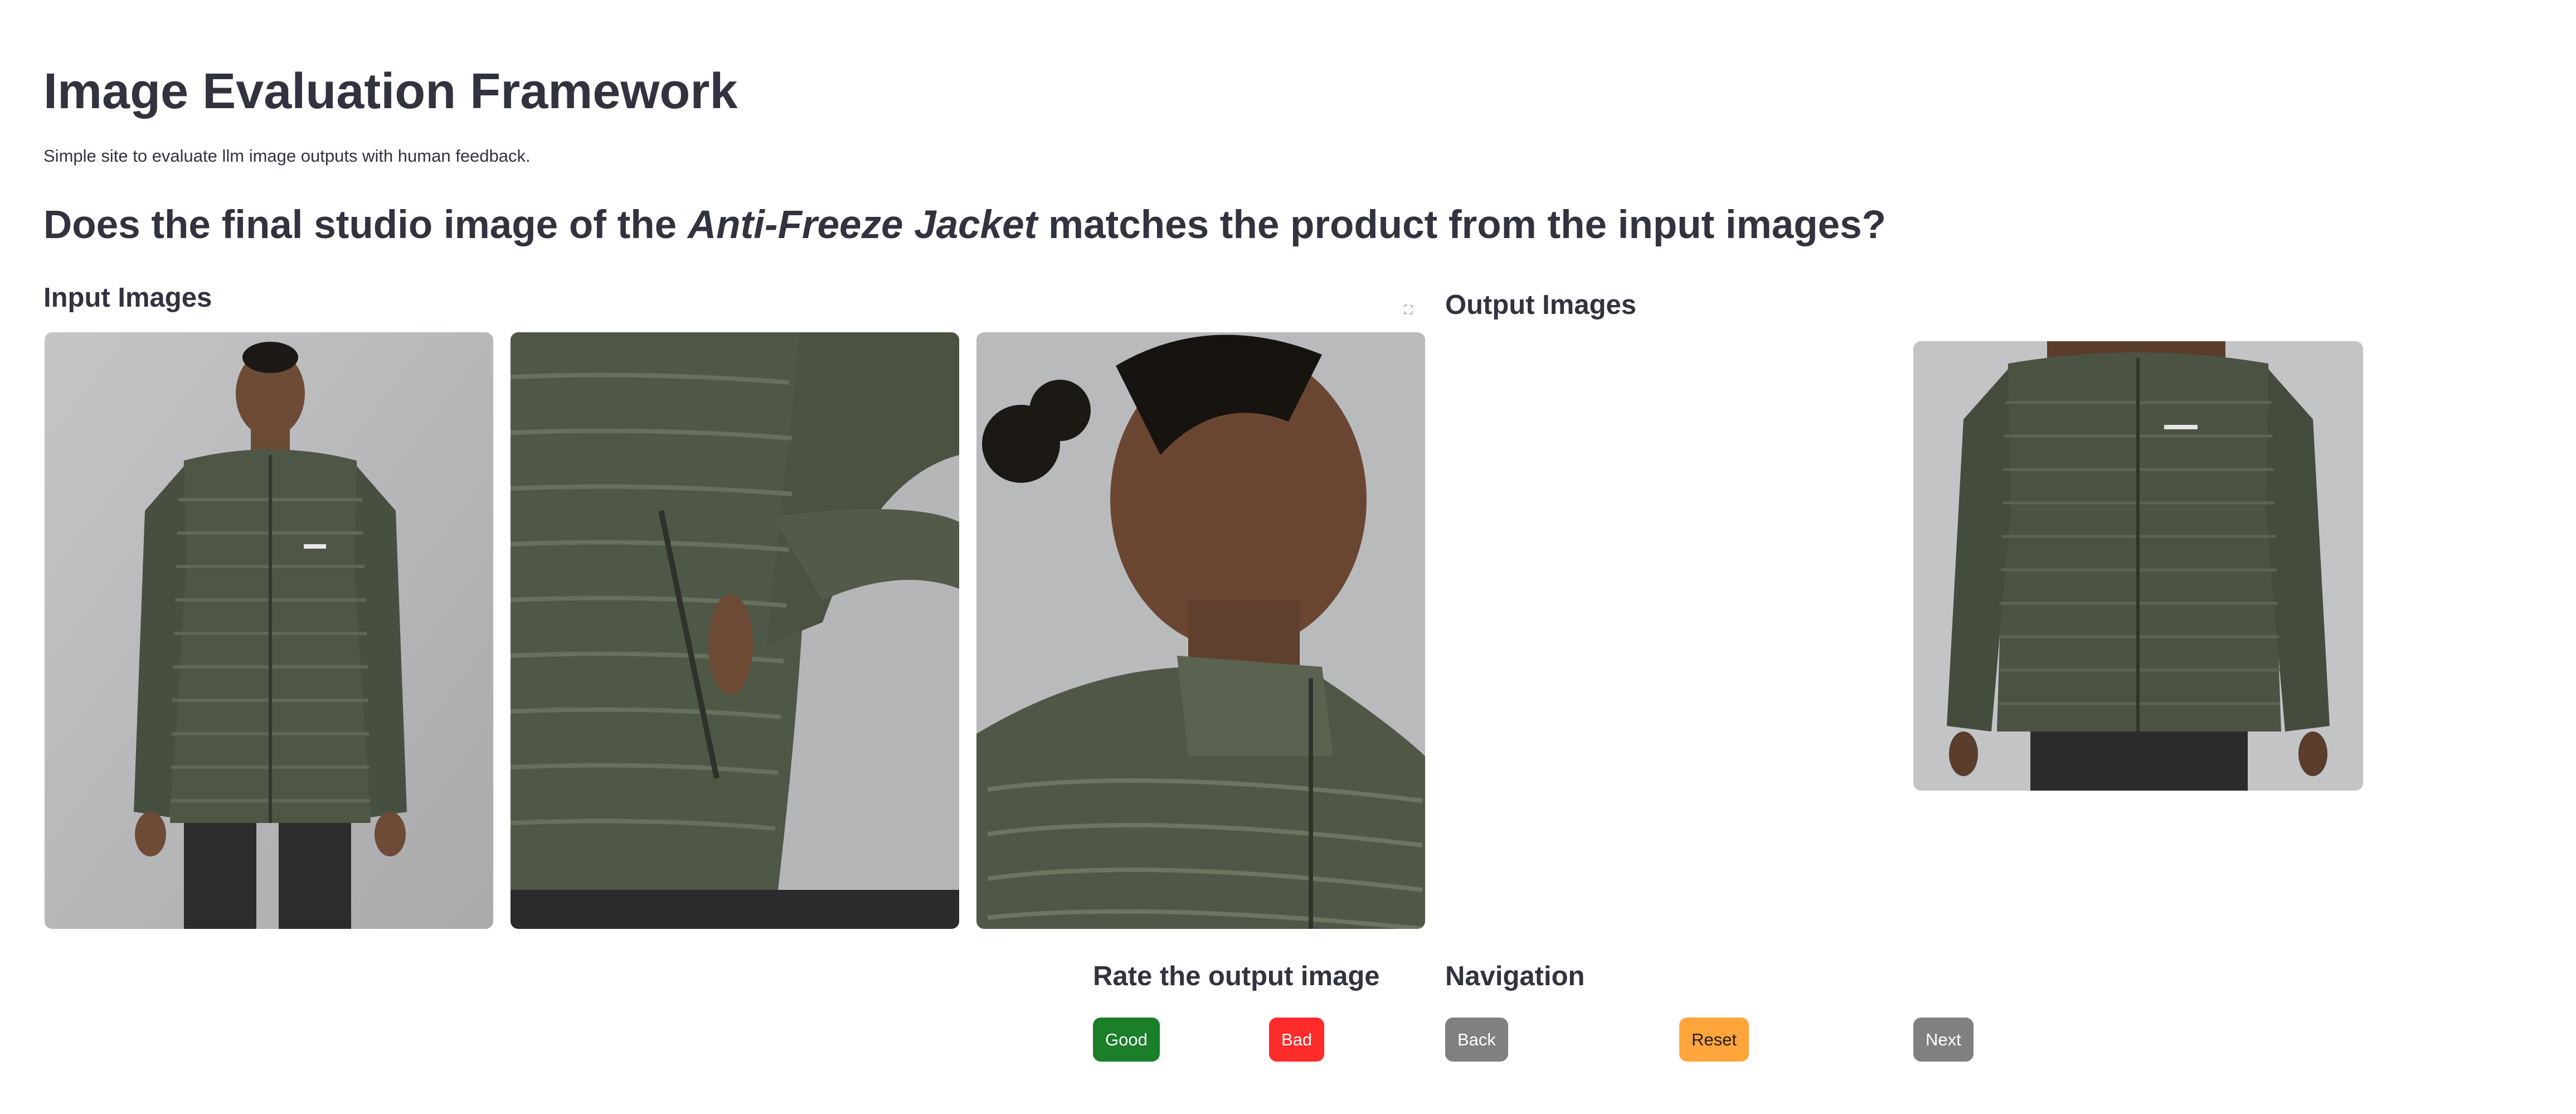 This screenshot has width=2576, height=1114. What do you see at coordinates (2138, 566) in the screenshot?
I see `output-image` at bounding box center [2138, 566].